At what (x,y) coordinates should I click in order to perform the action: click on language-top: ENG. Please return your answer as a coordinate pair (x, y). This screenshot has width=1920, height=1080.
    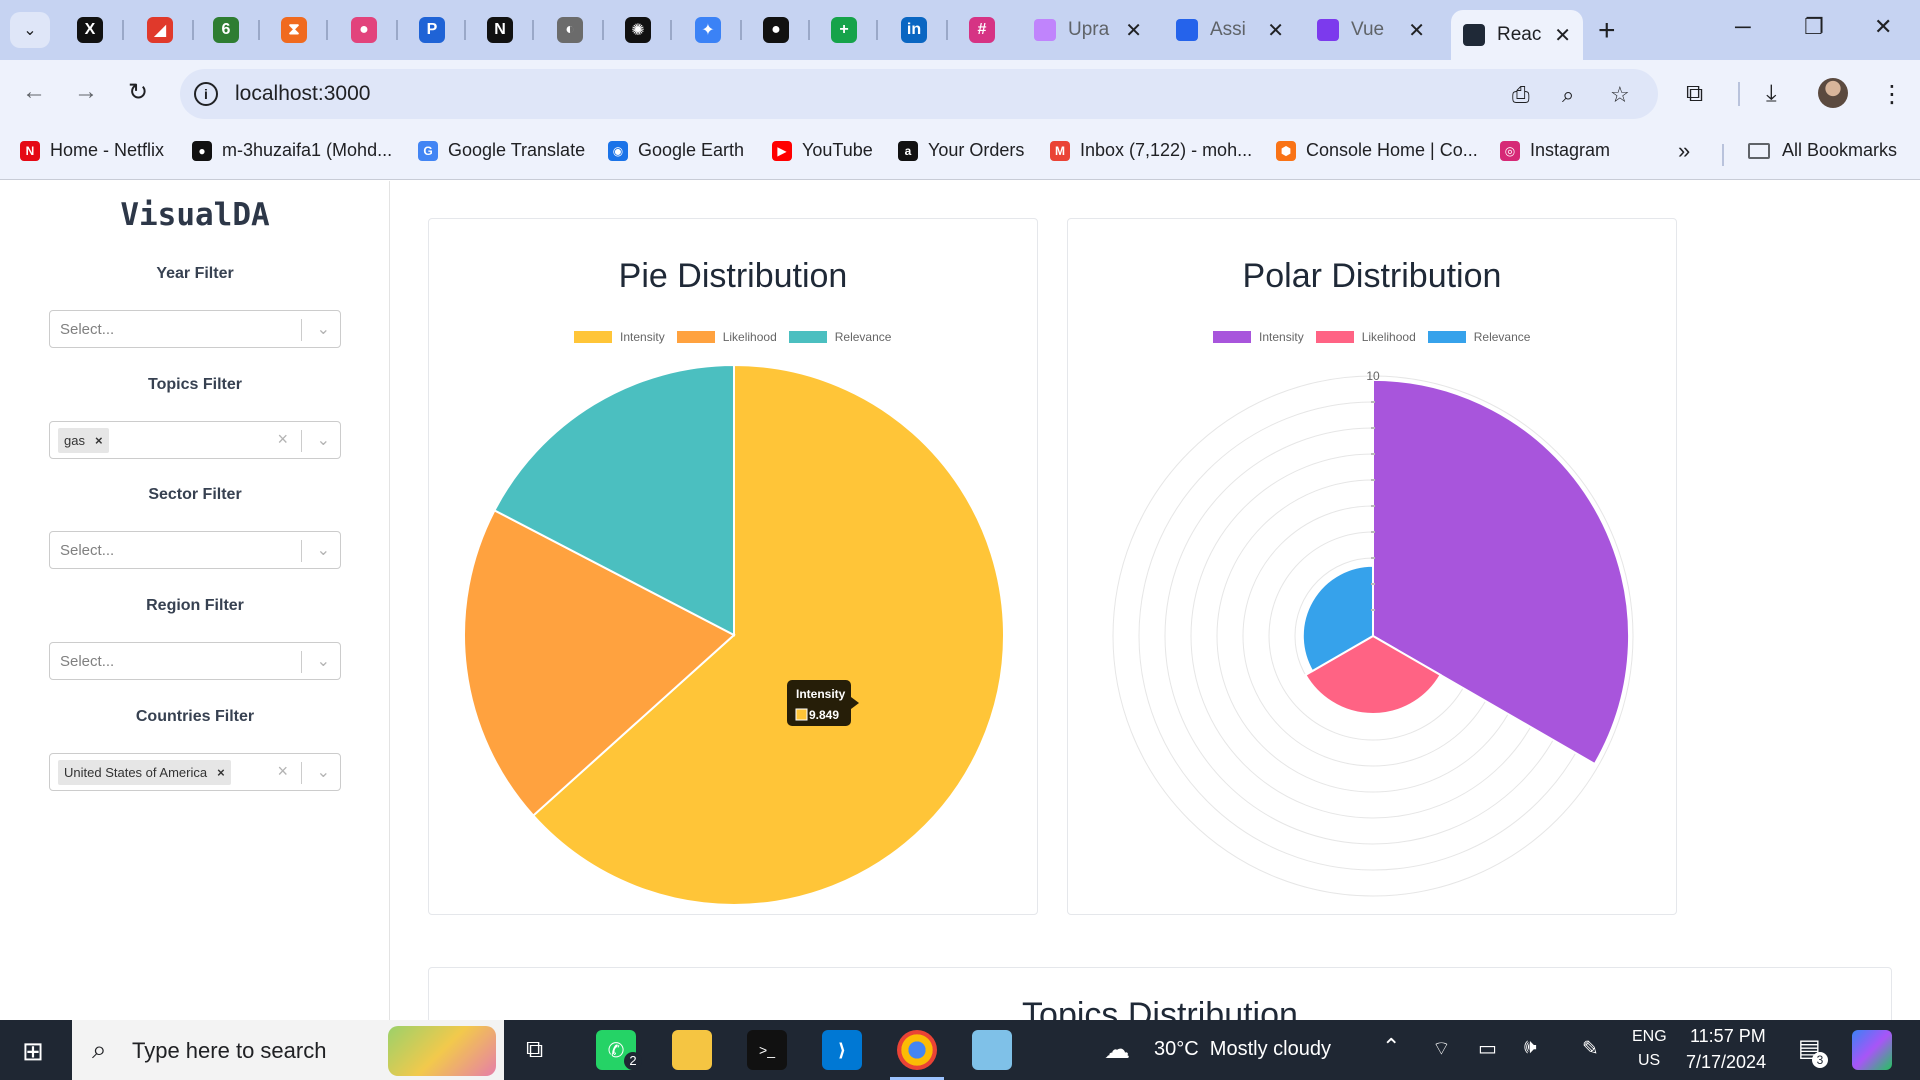
    Looking at the image, I should click on (1649, 1037).